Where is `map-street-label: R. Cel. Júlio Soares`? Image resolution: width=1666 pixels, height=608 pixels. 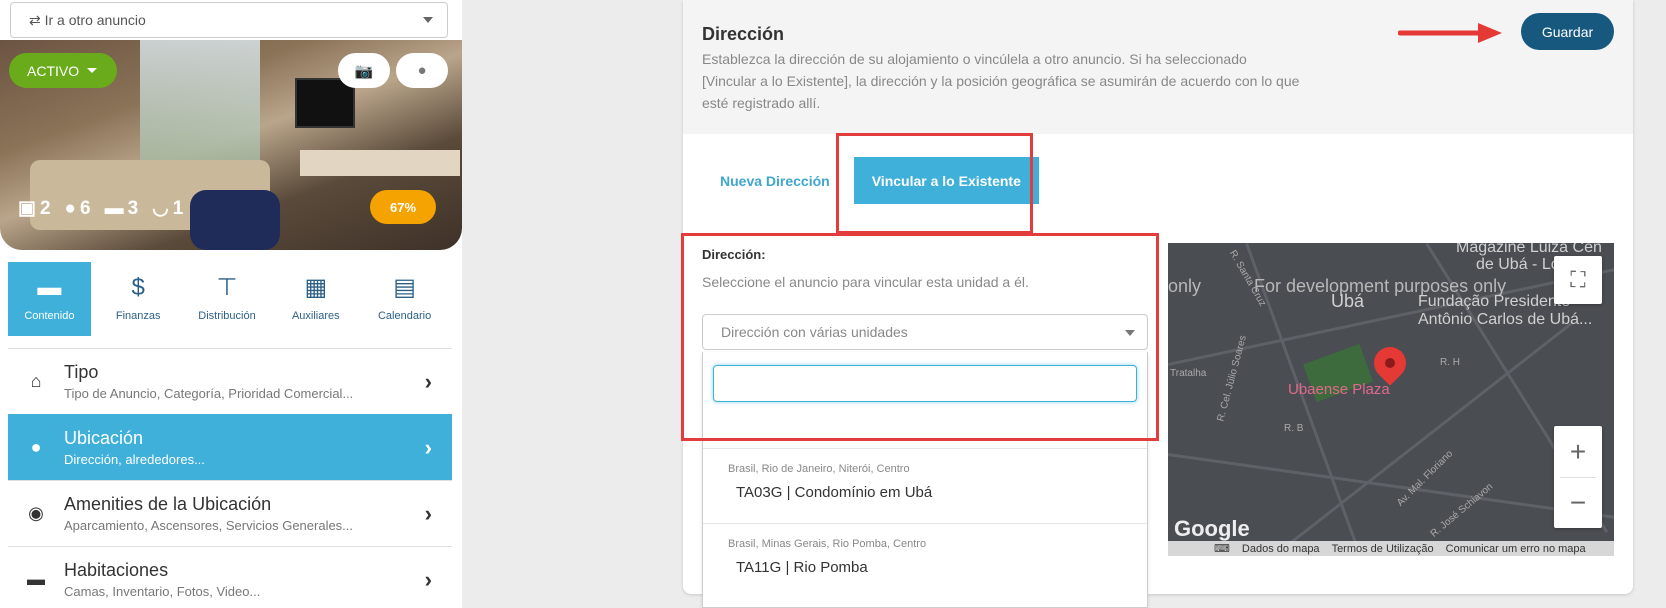 map-street-label: R. Cel. Júlio Soares is located at coordinates (1232, 378).